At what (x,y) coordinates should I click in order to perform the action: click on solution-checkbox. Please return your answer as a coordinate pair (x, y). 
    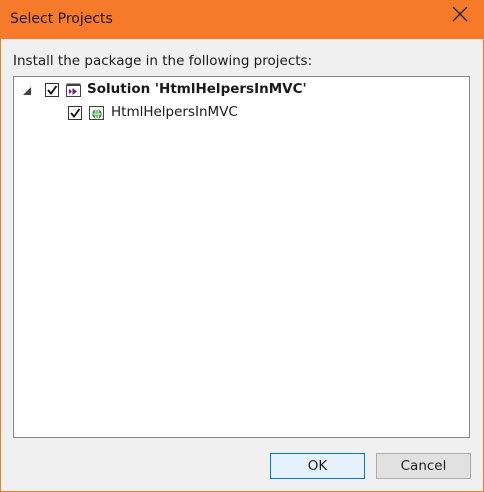
    Looking at the image, I should click on (52, 90).